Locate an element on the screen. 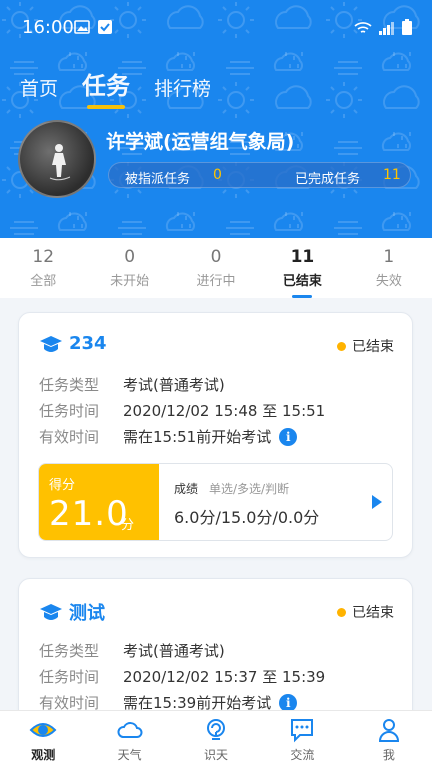 This screenshot has width=432, height=768. nav-label: 交流 is located at coordinates (302, 755).